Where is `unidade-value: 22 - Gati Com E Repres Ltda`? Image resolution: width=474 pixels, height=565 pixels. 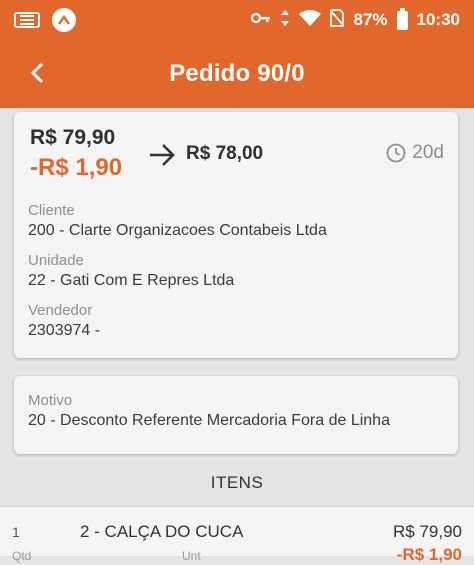
unidade-value: 22 - Gati Com E Repres Ltda is located at coordinates (131, 280).